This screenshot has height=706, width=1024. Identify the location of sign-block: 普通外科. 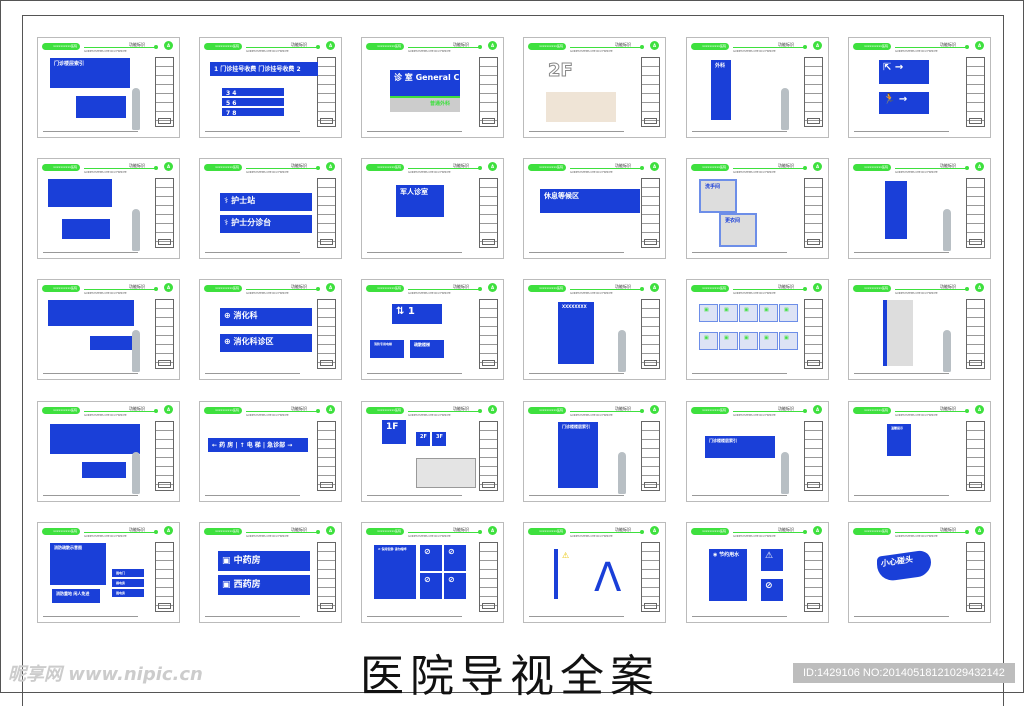
(425, 104).